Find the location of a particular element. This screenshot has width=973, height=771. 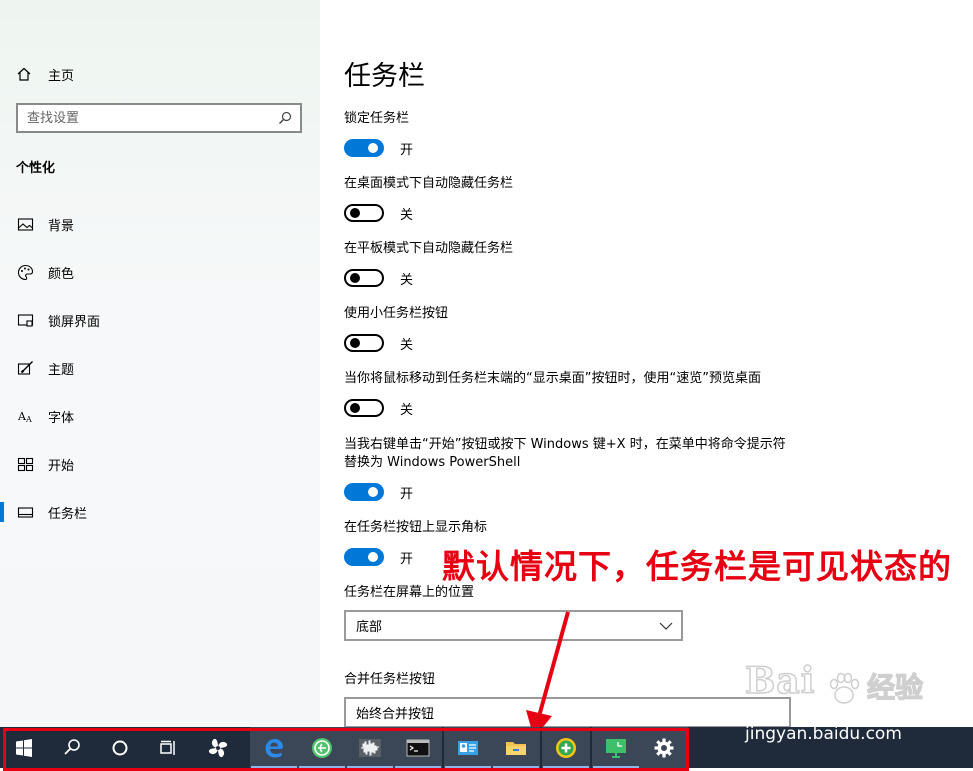

toggle-autohide-tablet is located at coordinates (364, 278).